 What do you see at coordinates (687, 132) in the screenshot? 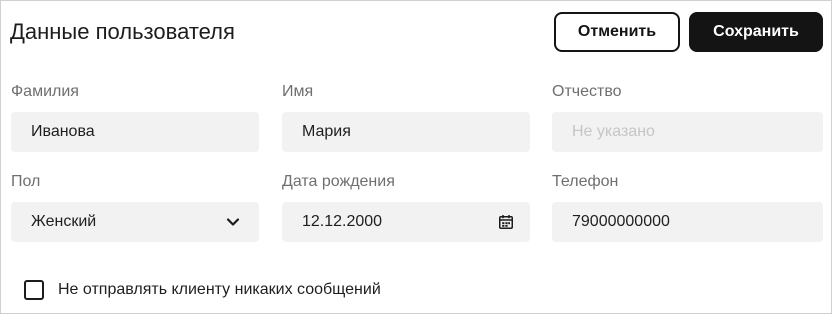
I see `patronymic-field: Не указано` at bounding box center [687, 132].